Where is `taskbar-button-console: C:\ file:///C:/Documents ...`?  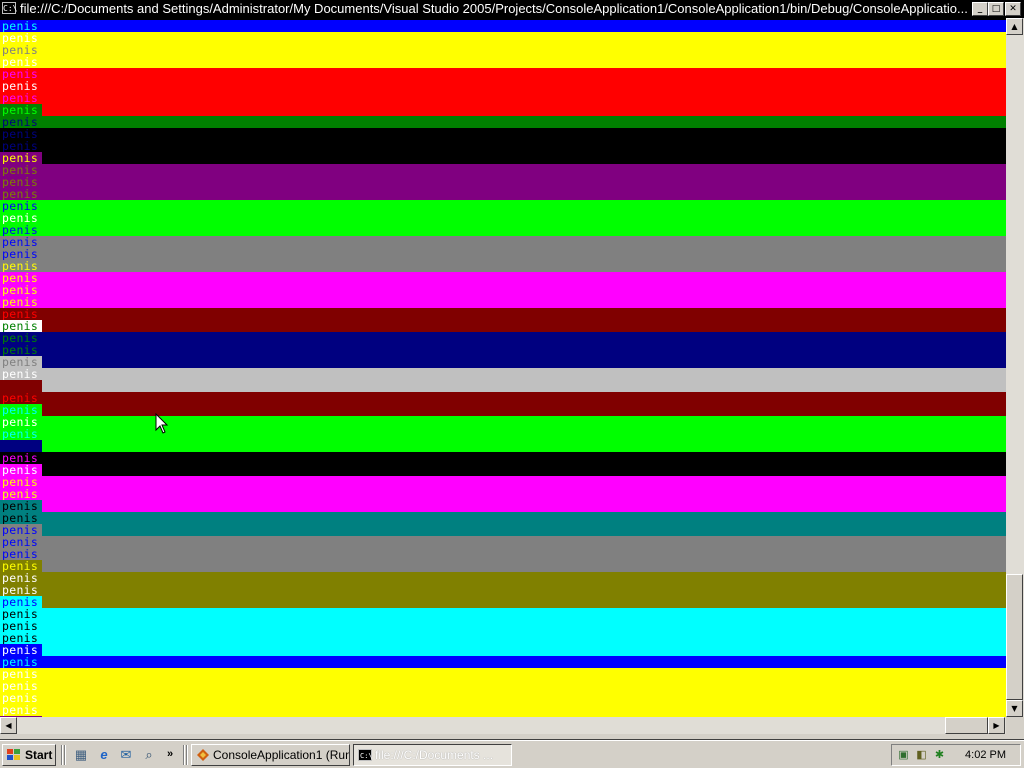 taskbar-button-console: C:\ file:///C:/Documents ... is located at coordinates (432, 755).